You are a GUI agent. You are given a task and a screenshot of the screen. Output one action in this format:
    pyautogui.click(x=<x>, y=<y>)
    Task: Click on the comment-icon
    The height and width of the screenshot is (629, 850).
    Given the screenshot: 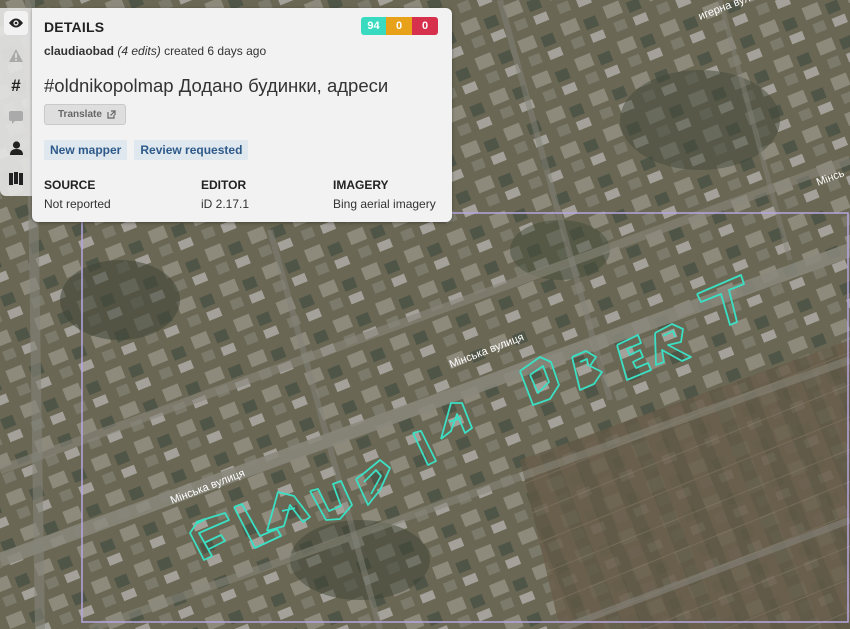 What is the action you would take?
    pyautogui.click(x=16, y=117)
    